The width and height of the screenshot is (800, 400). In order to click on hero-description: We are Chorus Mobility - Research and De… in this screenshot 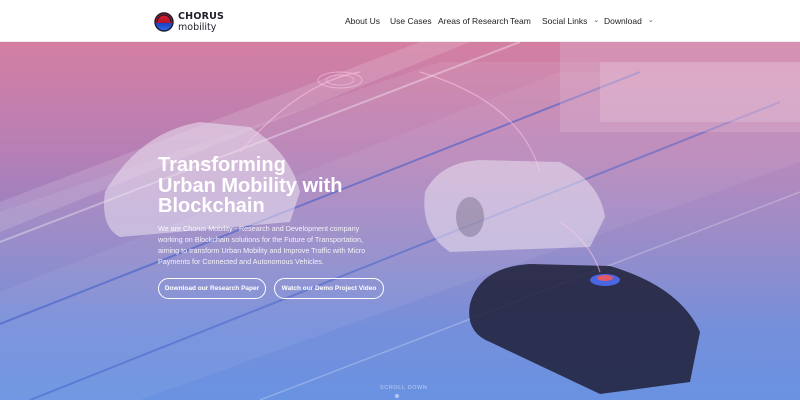, I will do `click(262, 245)`.